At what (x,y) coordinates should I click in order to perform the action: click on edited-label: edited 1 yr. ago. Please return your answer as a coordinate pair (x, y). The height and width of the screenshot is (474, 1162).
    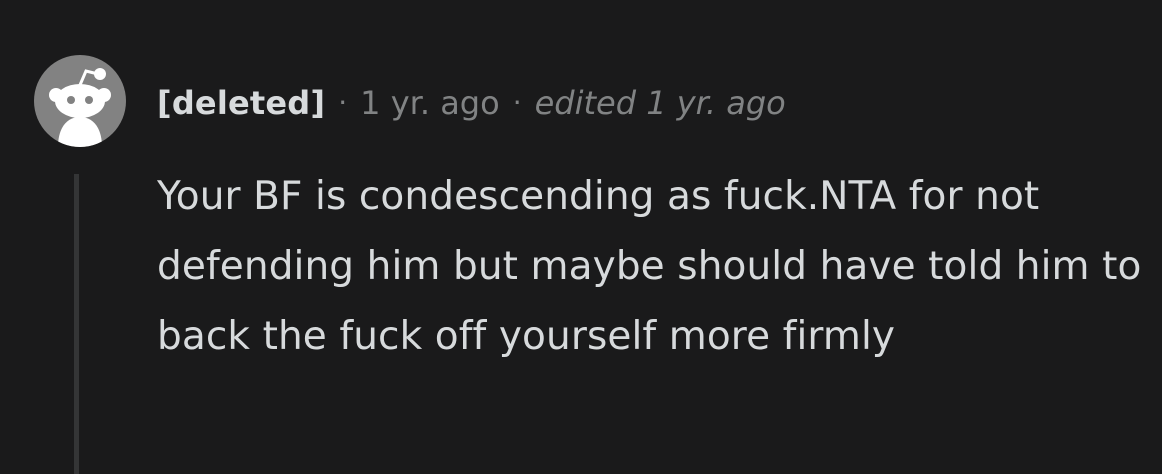
    Looking at the image, I should click on (660, 103).